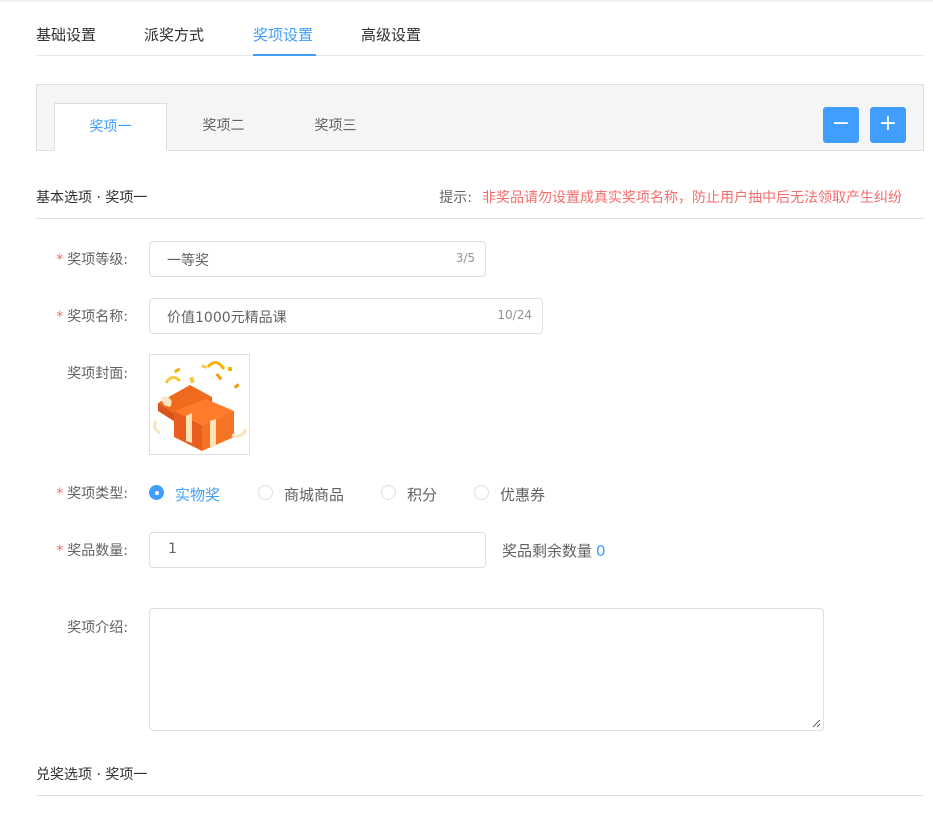 The image size is (933, 819). I want to click on tab-dispatch-method: 派奖方式, so click(174, 34).